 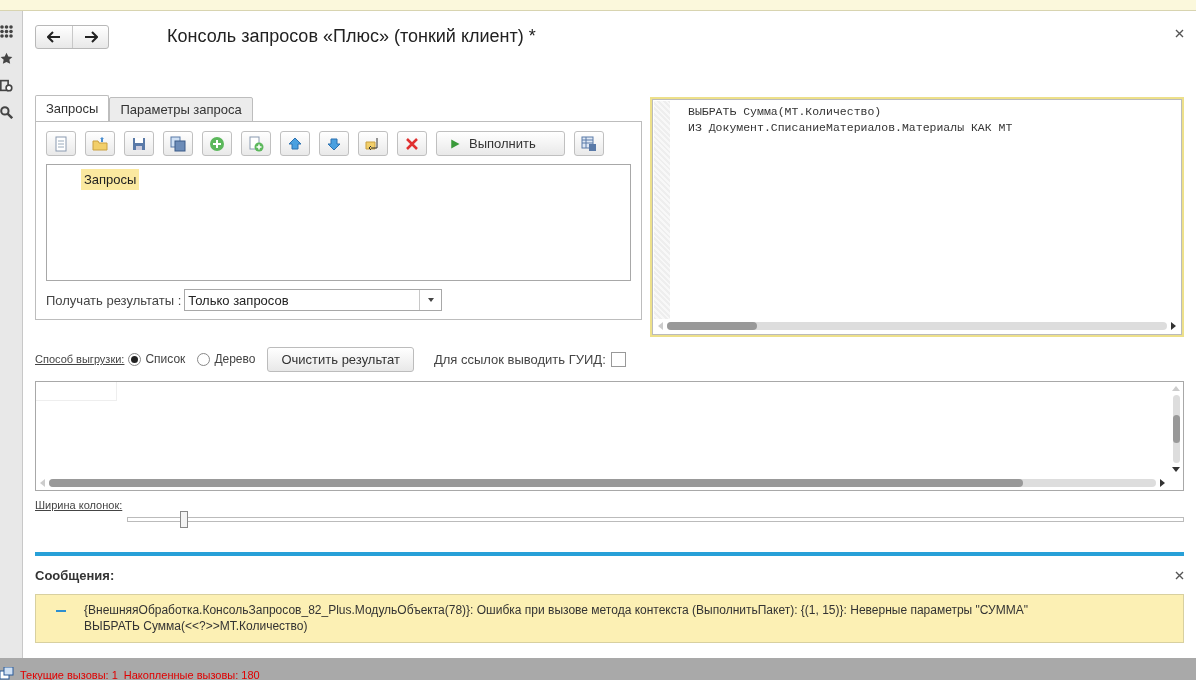 What do you see at coordinates (79, 505) in the screenshot?
I see `column-width-label: Ширина колонок:` at bounding box center [79, 505].